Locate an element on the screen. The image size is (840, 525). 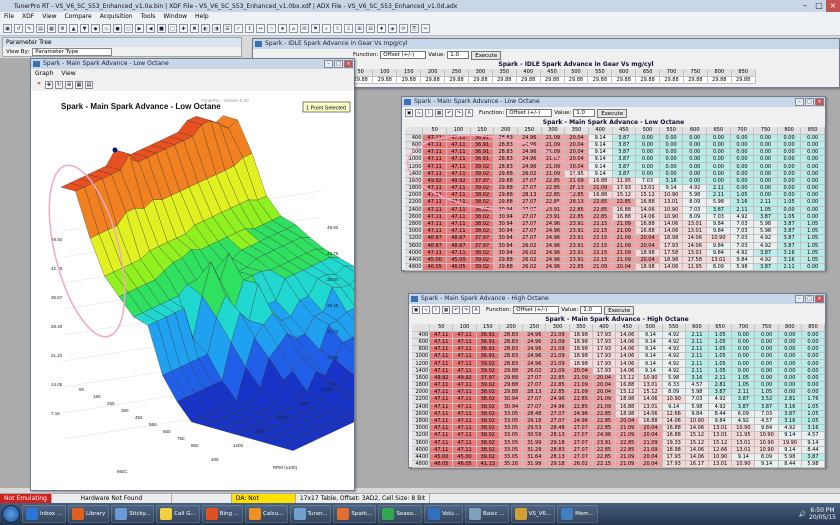
function-select: Offset (+/-) is located at coordinates (403, 55).